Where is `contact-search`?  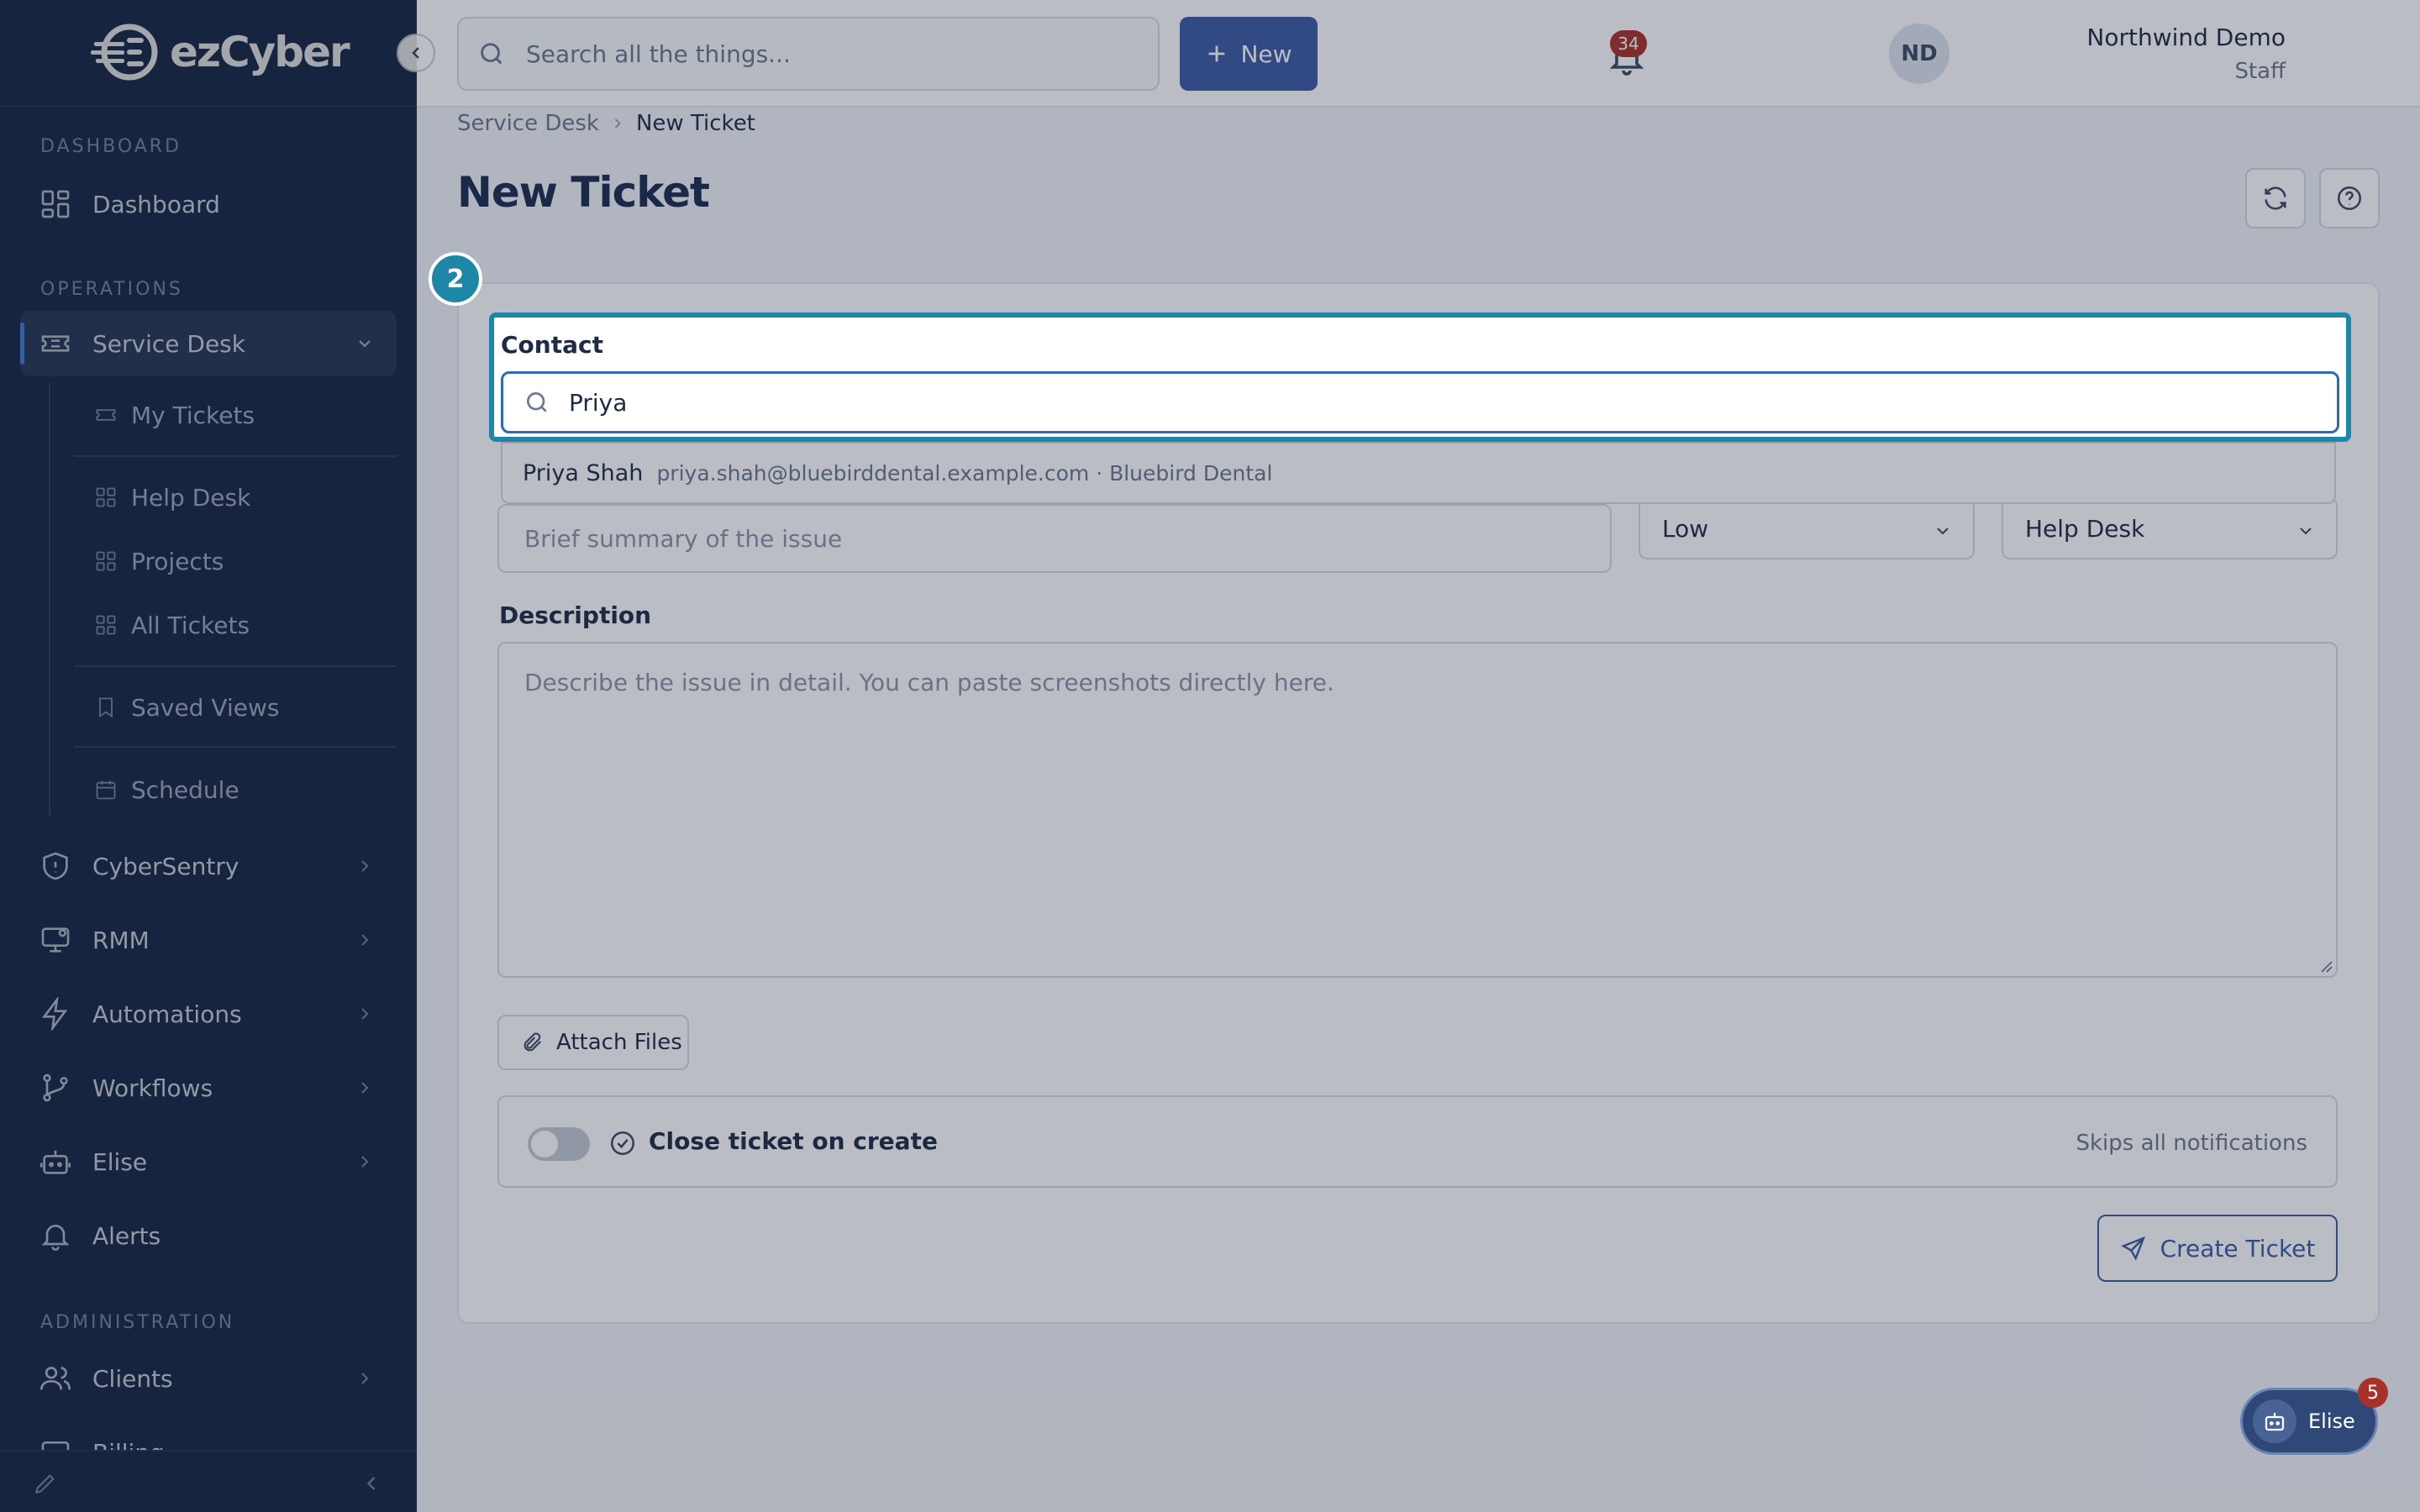
contact-search is located at coordinates (1420, 402).